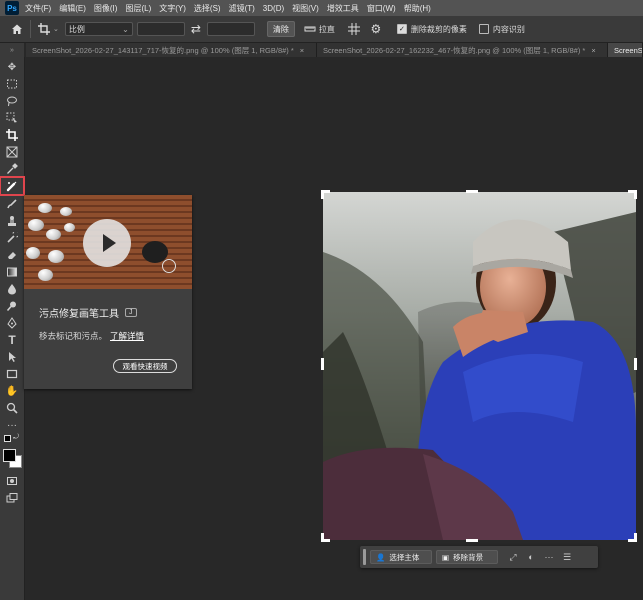 The height and width of the screenshot is (600, 643). Describe the element at coordinates (12, 67) in the screenshot. I see `move-tool-icon: ✥` at that location.